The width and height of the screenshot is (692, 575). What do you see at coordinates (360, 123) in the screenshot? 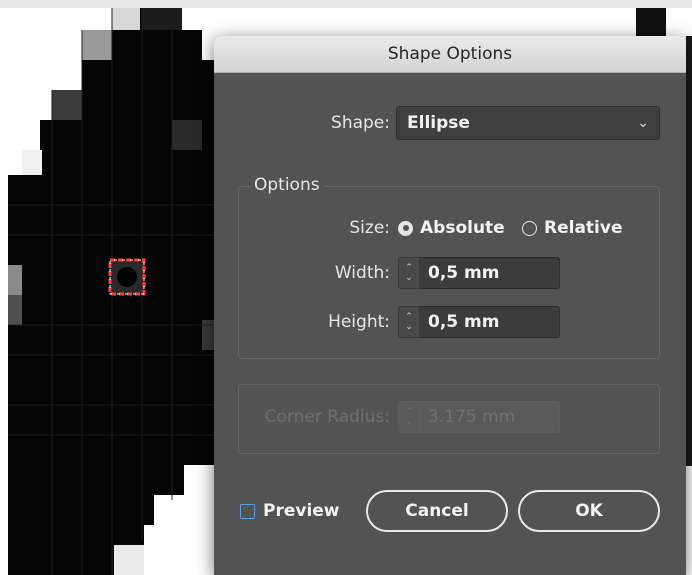
I see `shape-label: Shape:` at bounding box center [360, 123].